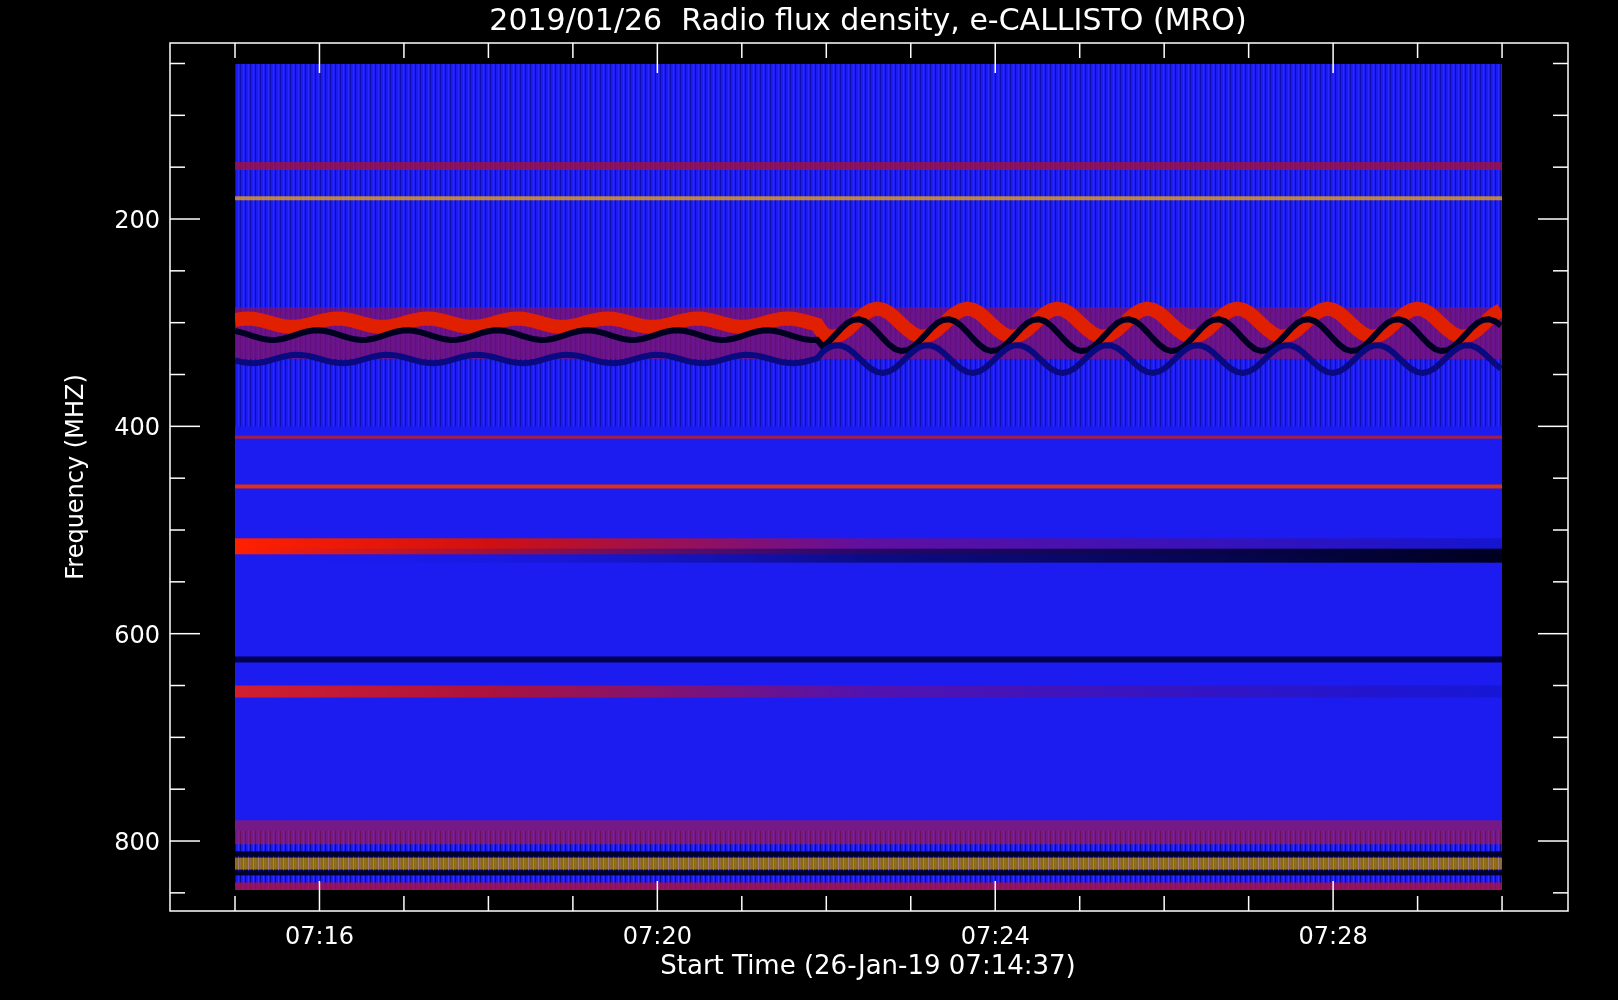  Describe the element at coordinates (868, 19) in the screenshot. I see `chart-title: 2019/01/26 Radio flux density, e-CALLISTO (MRO)` at that location.